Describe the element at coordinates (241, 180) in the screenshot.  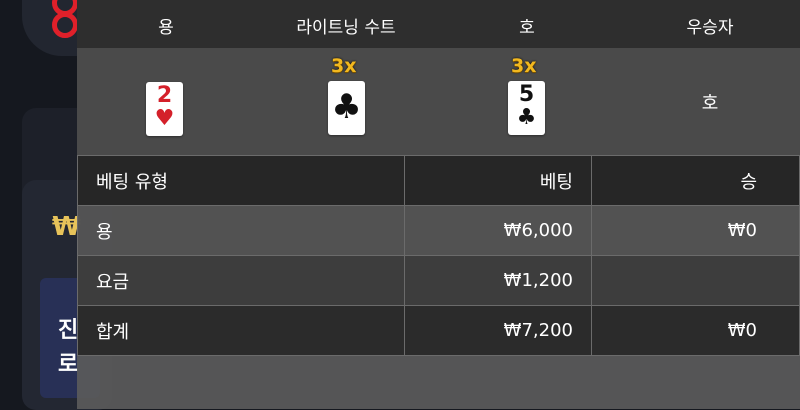
I see `col-bet-type: 베팅 유형` at that location.